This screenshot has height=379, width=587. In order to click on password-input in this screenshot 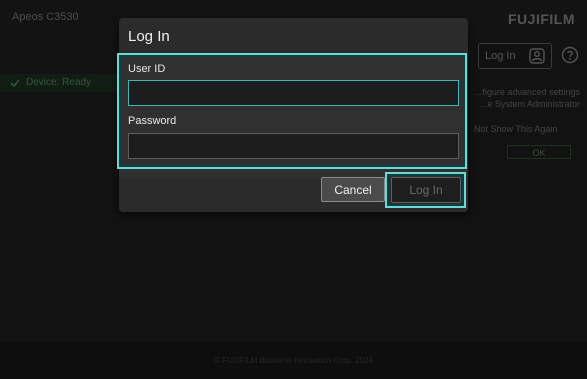, I will do `click(293, 146)`.